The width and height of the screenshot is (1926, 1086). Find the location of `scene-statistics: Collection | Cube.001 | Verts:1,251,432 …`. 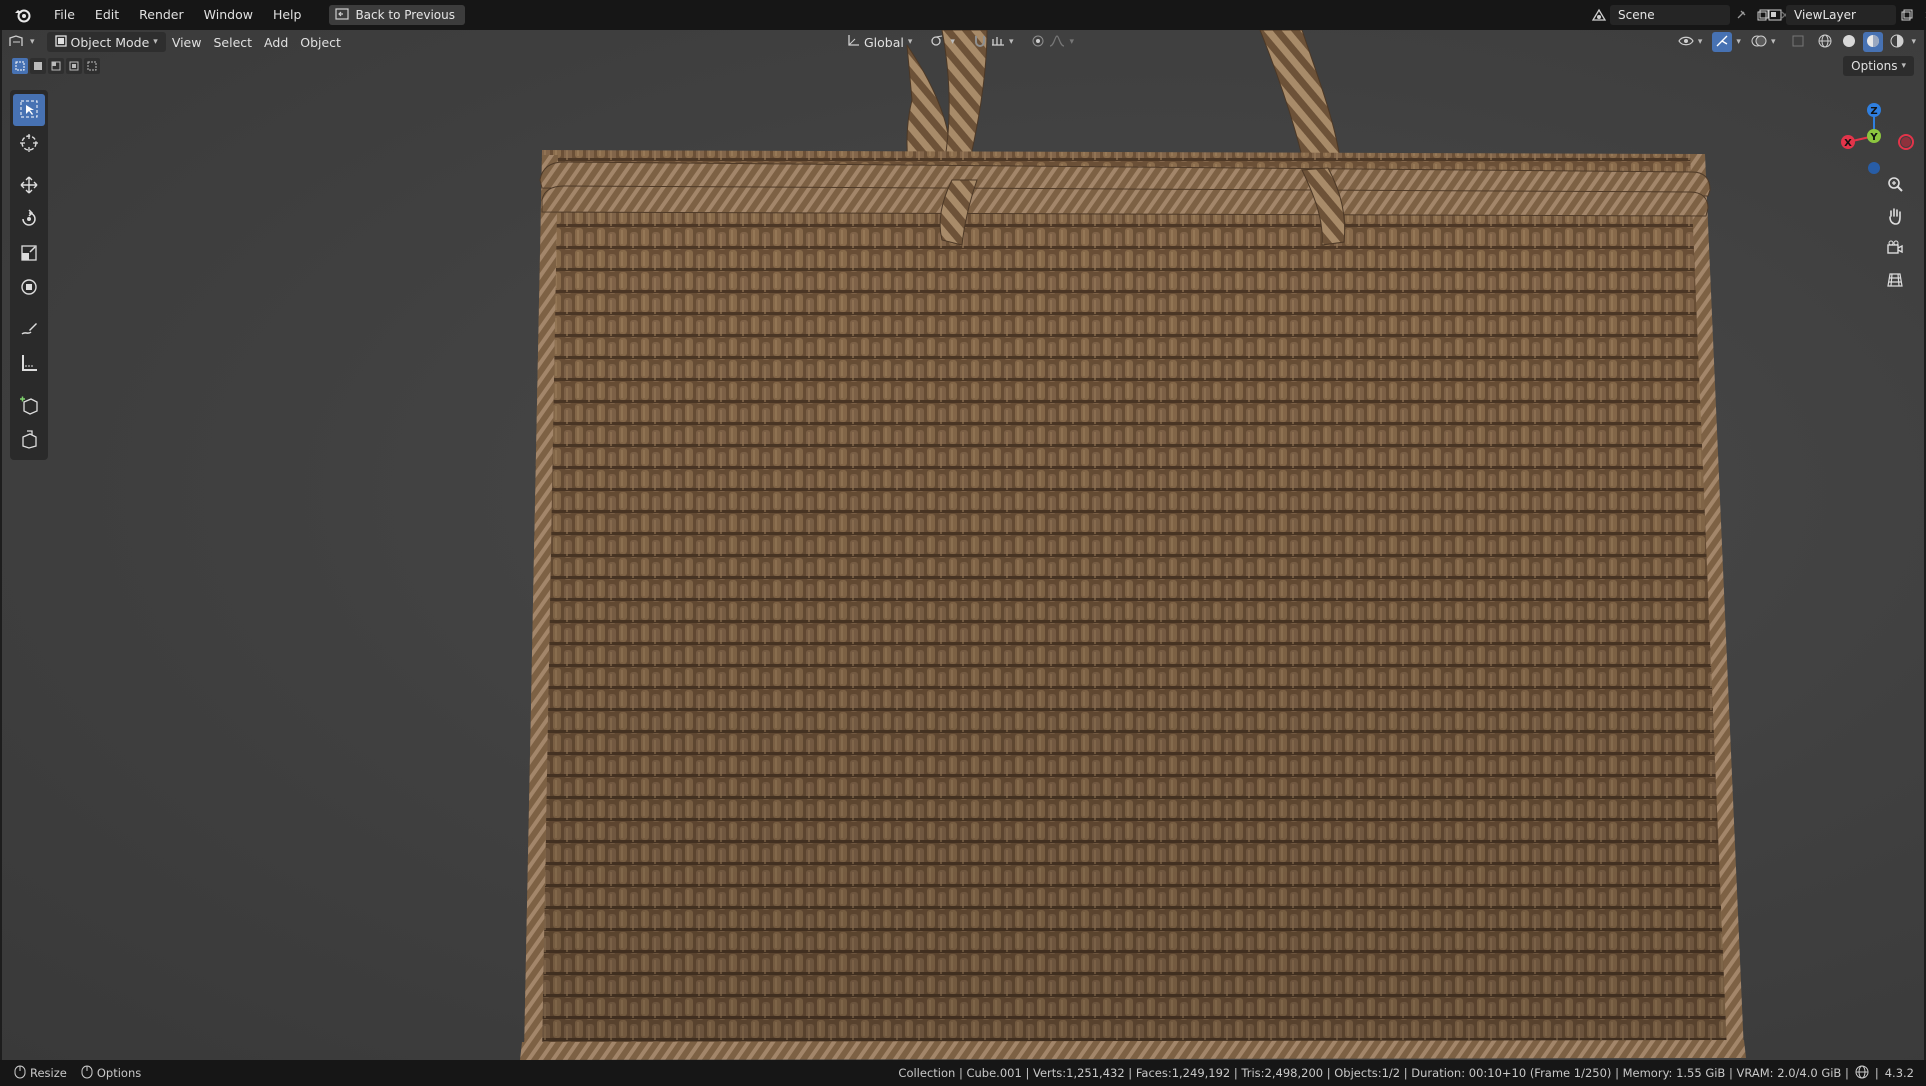

scene-statistics: Collection | Cube.001 | Verts:1,251,432 … is located at coordinates (1406, 1073).